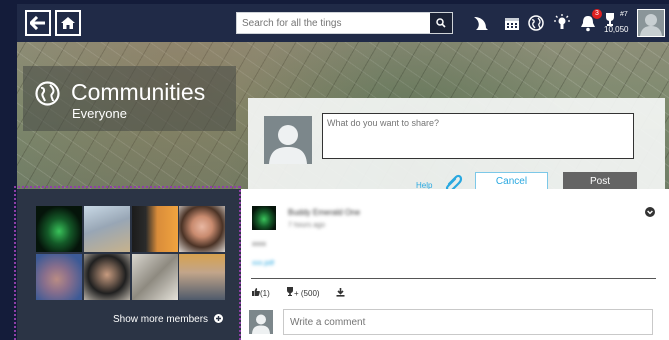 The image size is (669, 340). Describe the element at coordinates (650, 212) in the screenshot. I see `chevron-down-icon` at that location.